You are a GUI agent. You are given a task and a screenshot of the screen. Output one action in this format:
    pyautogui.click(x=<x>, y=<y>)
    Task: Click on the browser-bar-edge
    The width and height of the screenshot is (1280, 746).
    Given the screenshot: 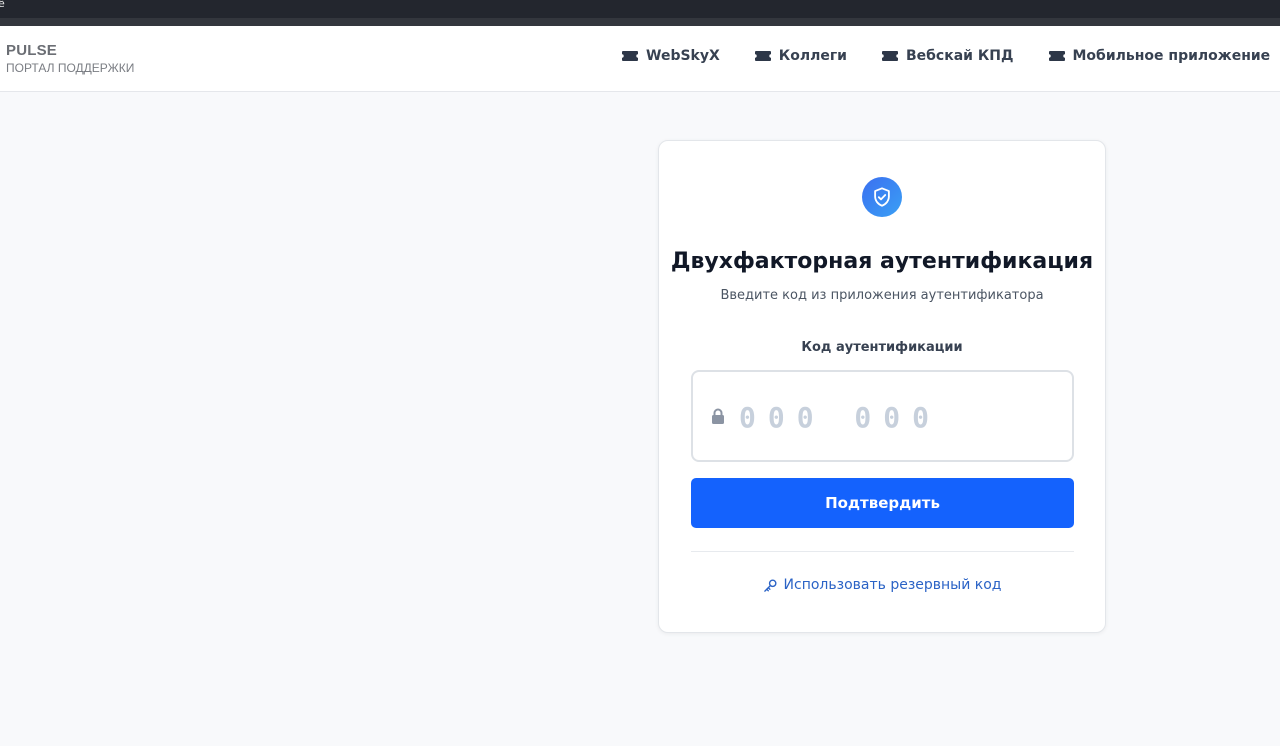 What is the action you would take?
    pyautogui.click(x=640, y=22)
    